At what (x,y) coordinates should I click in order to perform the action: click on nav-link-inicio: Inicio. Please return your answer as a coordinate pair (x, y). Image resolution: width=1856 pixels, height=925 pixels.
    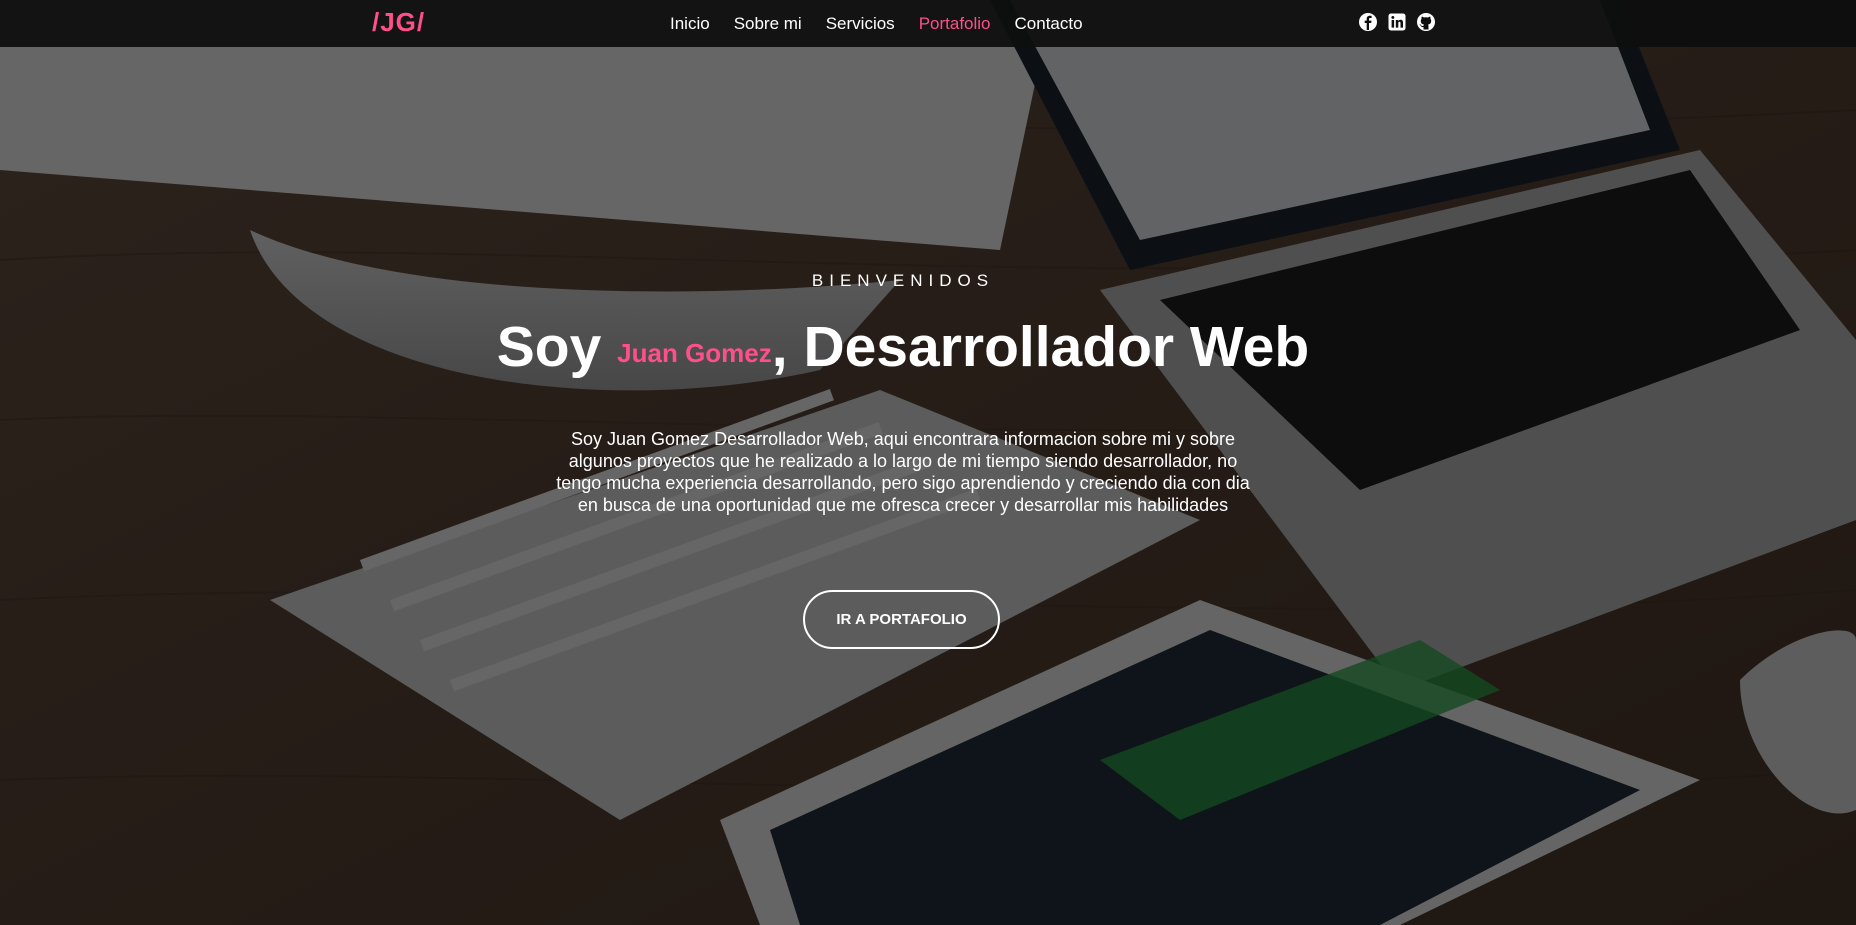
    Looking at the image, I should click on (690, 23).